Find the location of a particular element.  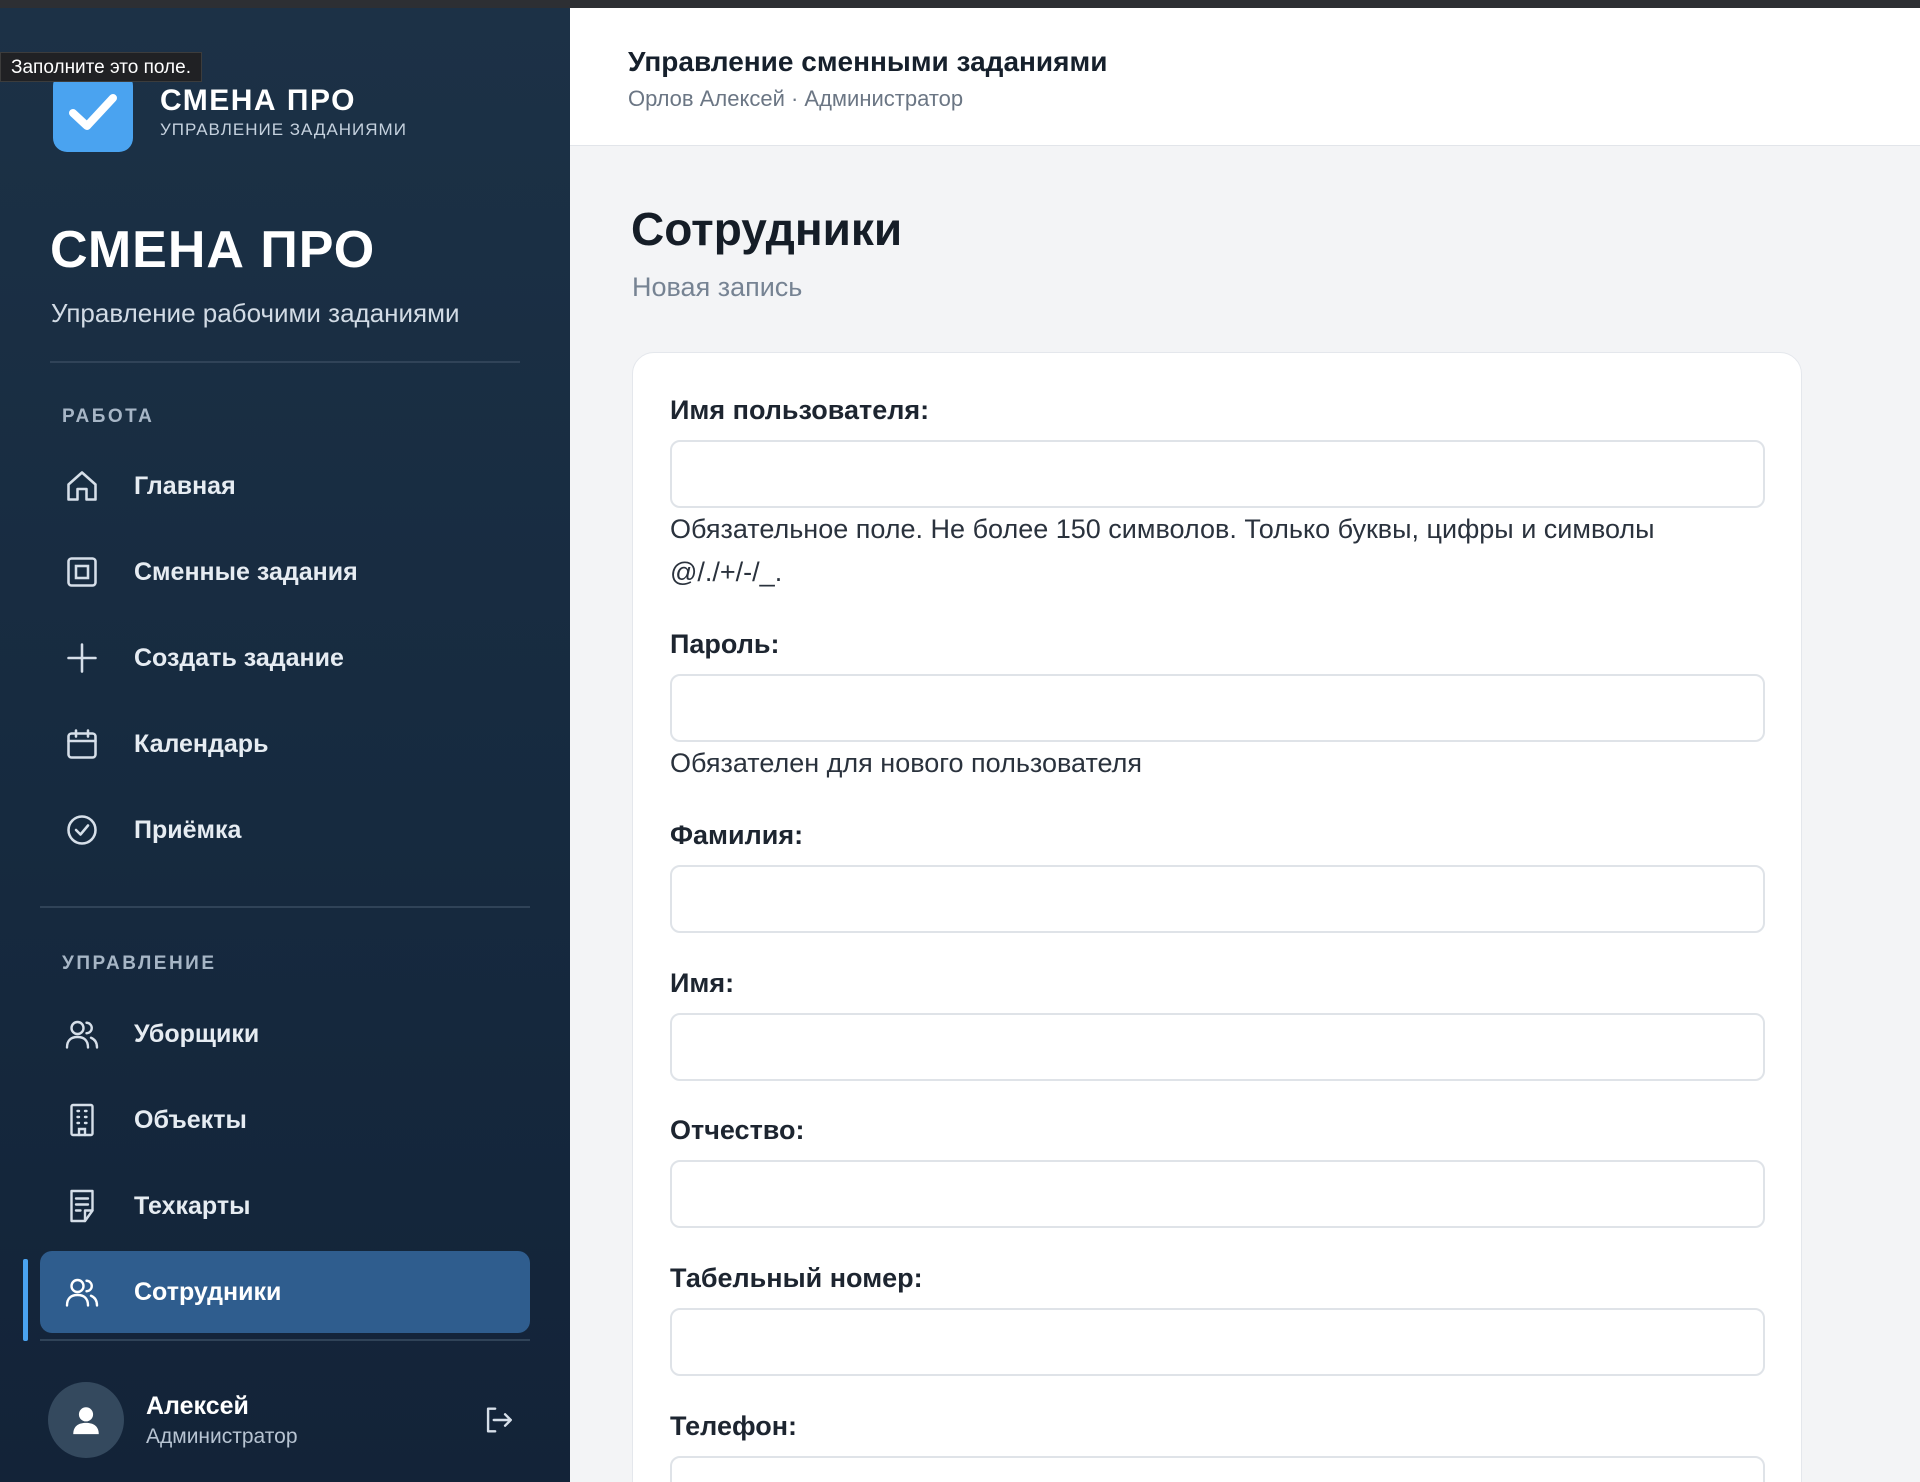

middle-name-input is located at coordinates (1217, 1194).